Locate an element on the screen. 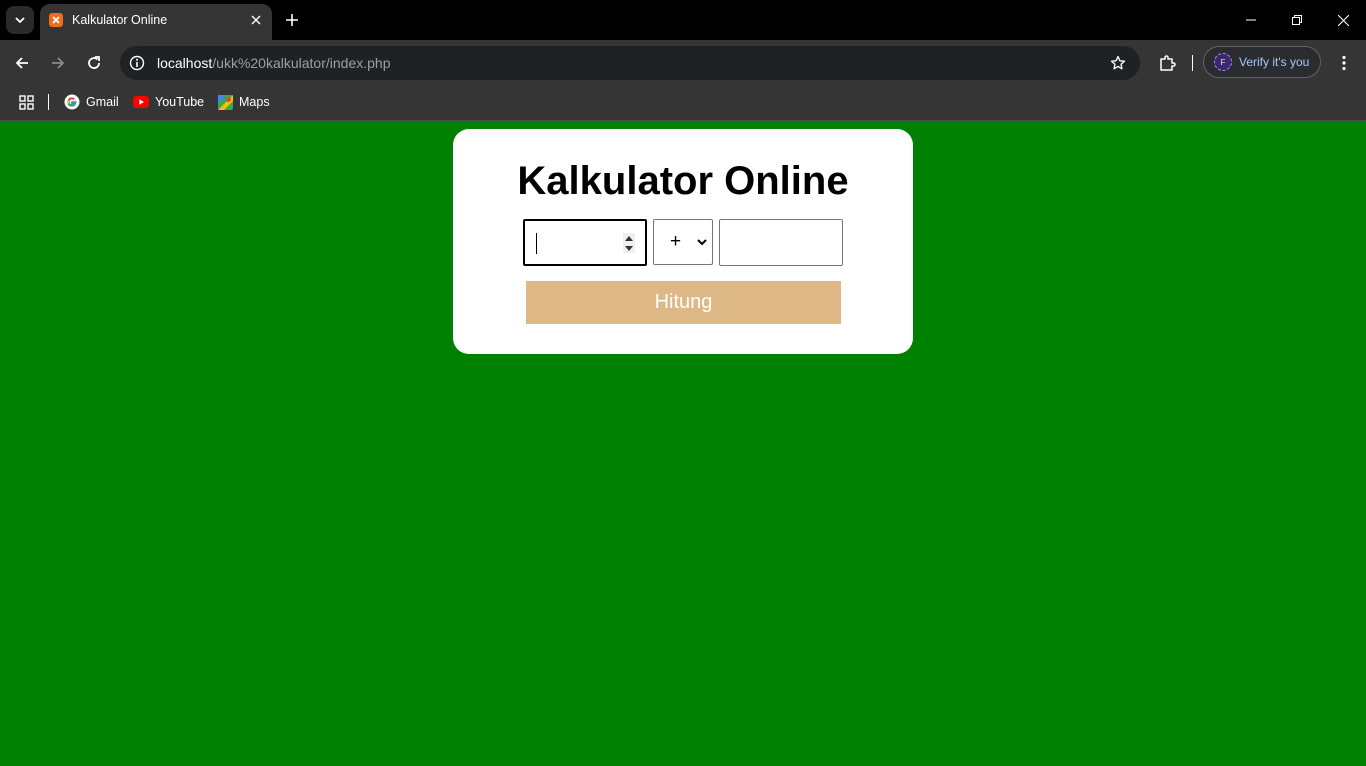 This screenshot has width=1366, height=766. operator-select: + is located at coordinates (683, 242).